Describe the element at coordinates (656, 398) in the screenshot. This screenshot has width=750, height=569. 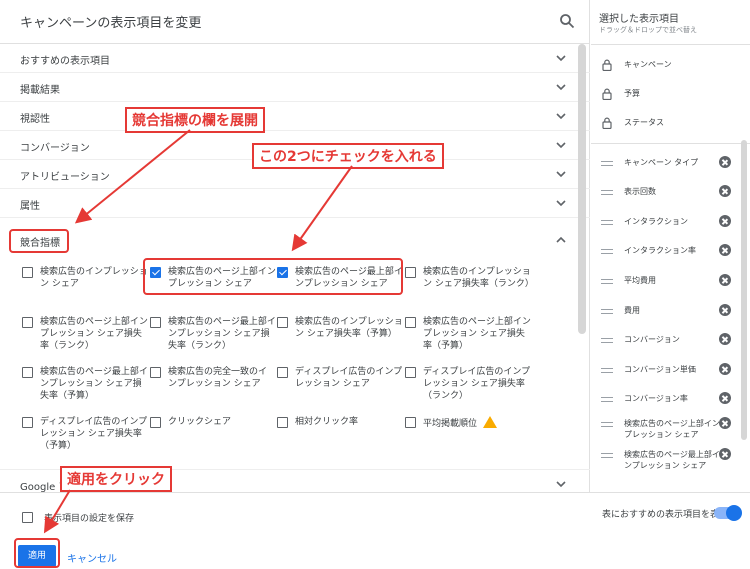
I see `column-name: コンバージョン率` at that location.